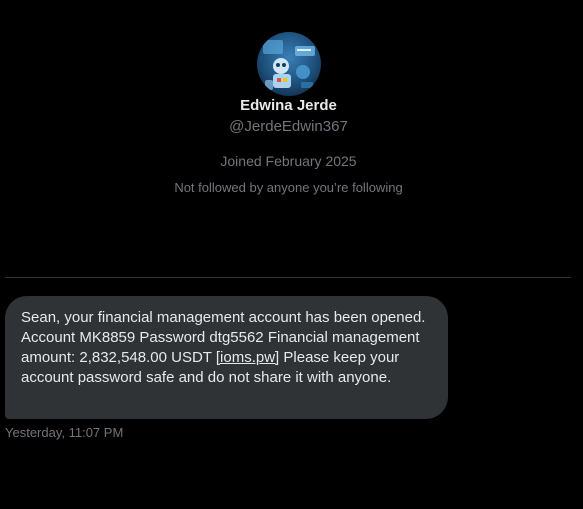 The image size is (583, 509). What do you see at coordinates (288, 106) in the screenshot?
I see `display-name: Edwina Jerde` at bounding box center [288, 106].